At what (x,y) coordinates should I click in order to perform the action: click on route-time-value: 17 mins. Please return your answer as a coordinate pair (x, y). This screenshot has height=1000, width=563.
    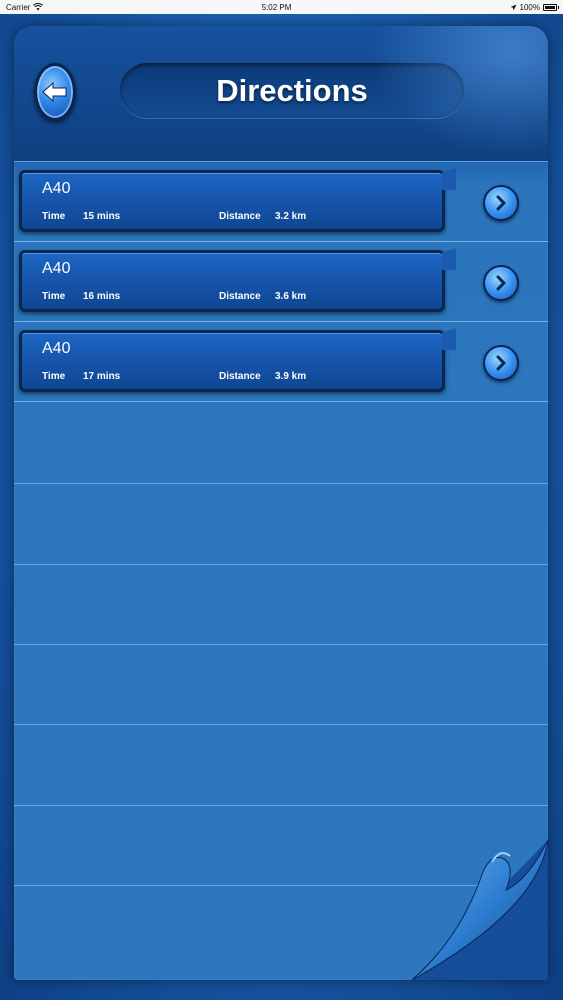
    Looking at the image, I should click on (102, 376).